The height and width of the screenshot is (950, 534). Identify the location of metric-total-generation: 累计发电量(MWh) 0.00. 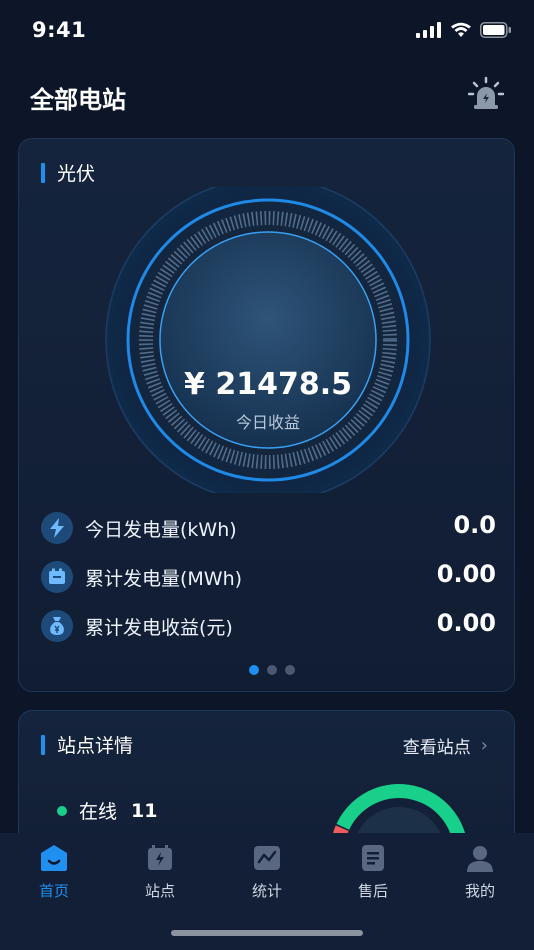
(268, 582).